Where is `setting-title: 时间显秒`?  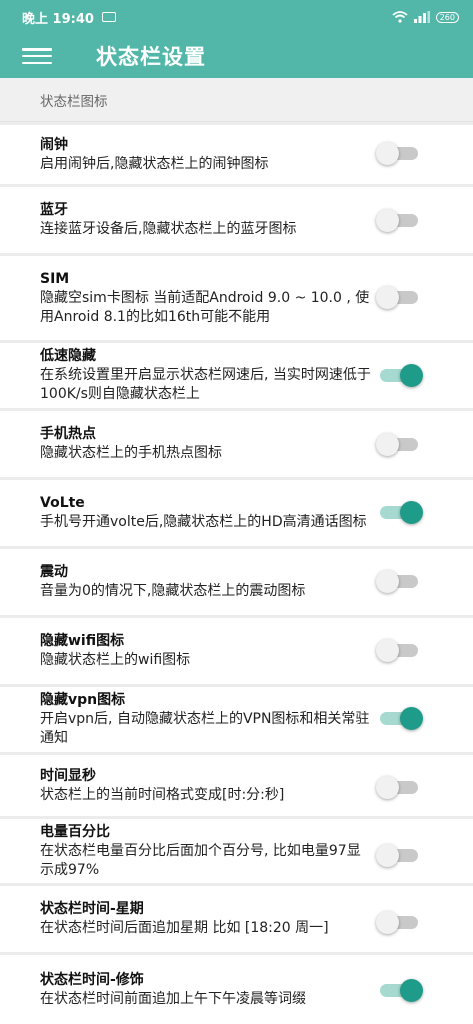
setting-title: 时间显秒 is located at coordinates (68, 775).